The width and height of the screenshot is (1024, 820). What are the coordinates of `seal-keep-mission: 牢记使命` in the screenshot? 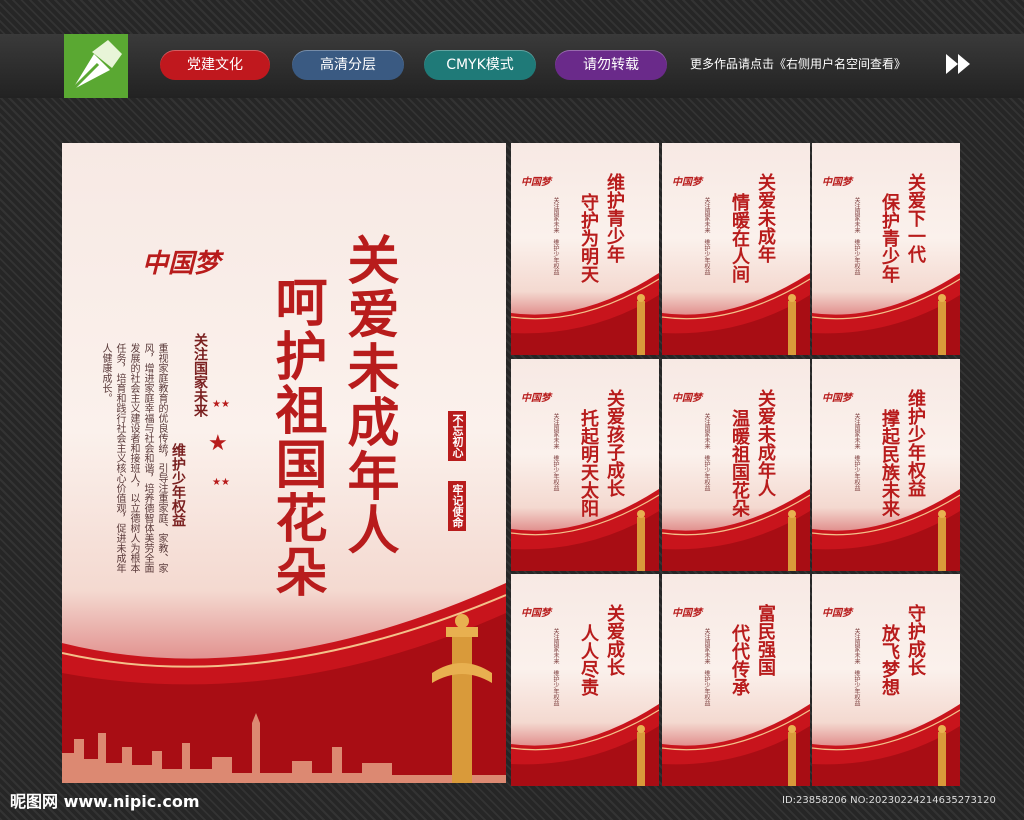 It's located at (457, 506).